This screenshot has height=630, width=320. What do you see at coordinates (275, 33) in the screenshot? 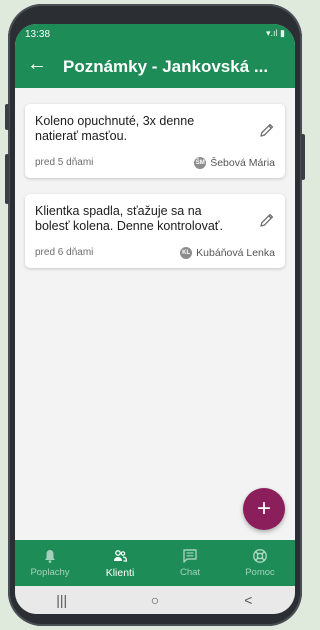
I see `status-icons: ▾.ıl ▮` at bounding box center [275, 33].